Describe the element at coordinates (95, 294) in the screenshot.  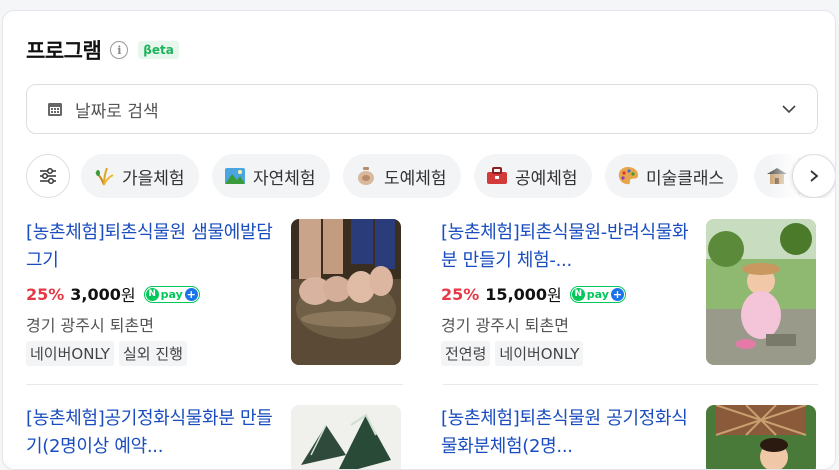
I see `price: 3,000` at that location.